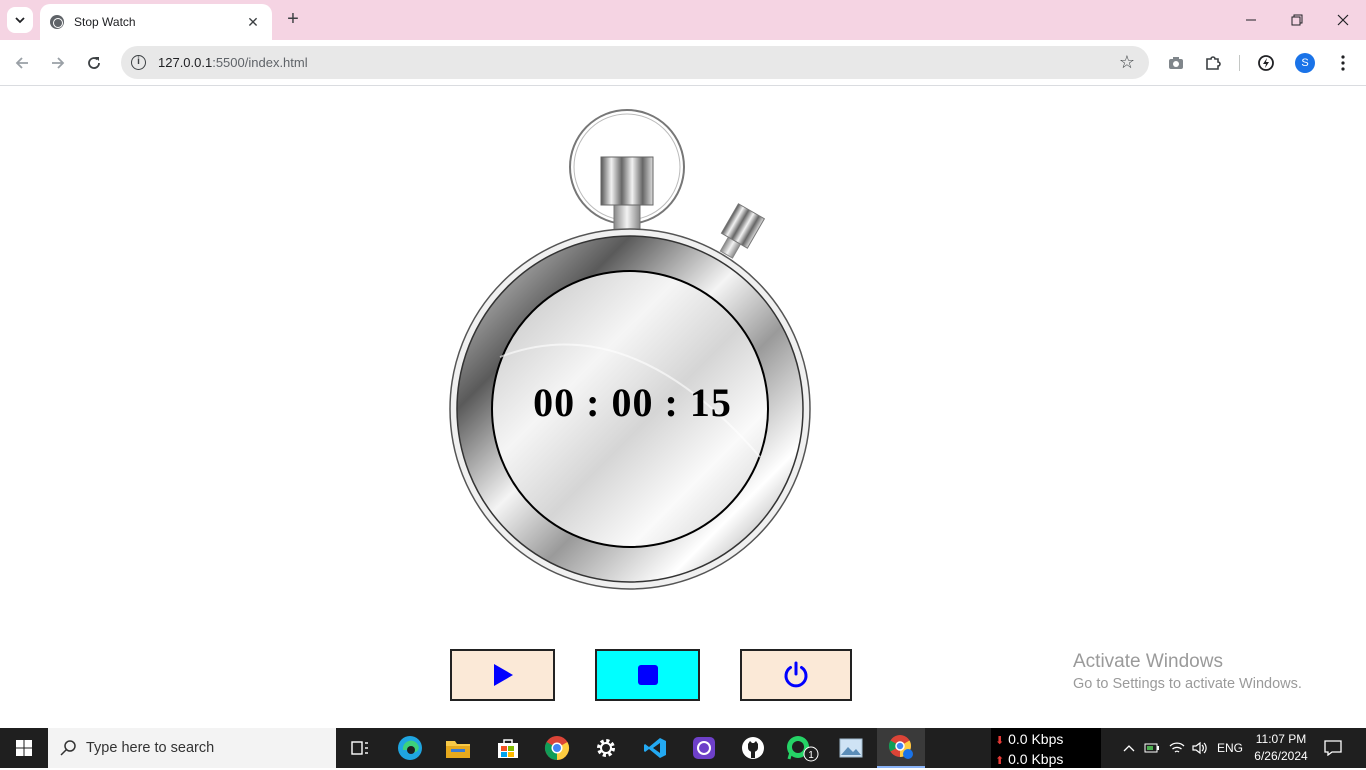  What do you see at coordinates (1305, 63) in the screenshot?
I see `profile-avatar: S` at bounding box center [1305, 63].